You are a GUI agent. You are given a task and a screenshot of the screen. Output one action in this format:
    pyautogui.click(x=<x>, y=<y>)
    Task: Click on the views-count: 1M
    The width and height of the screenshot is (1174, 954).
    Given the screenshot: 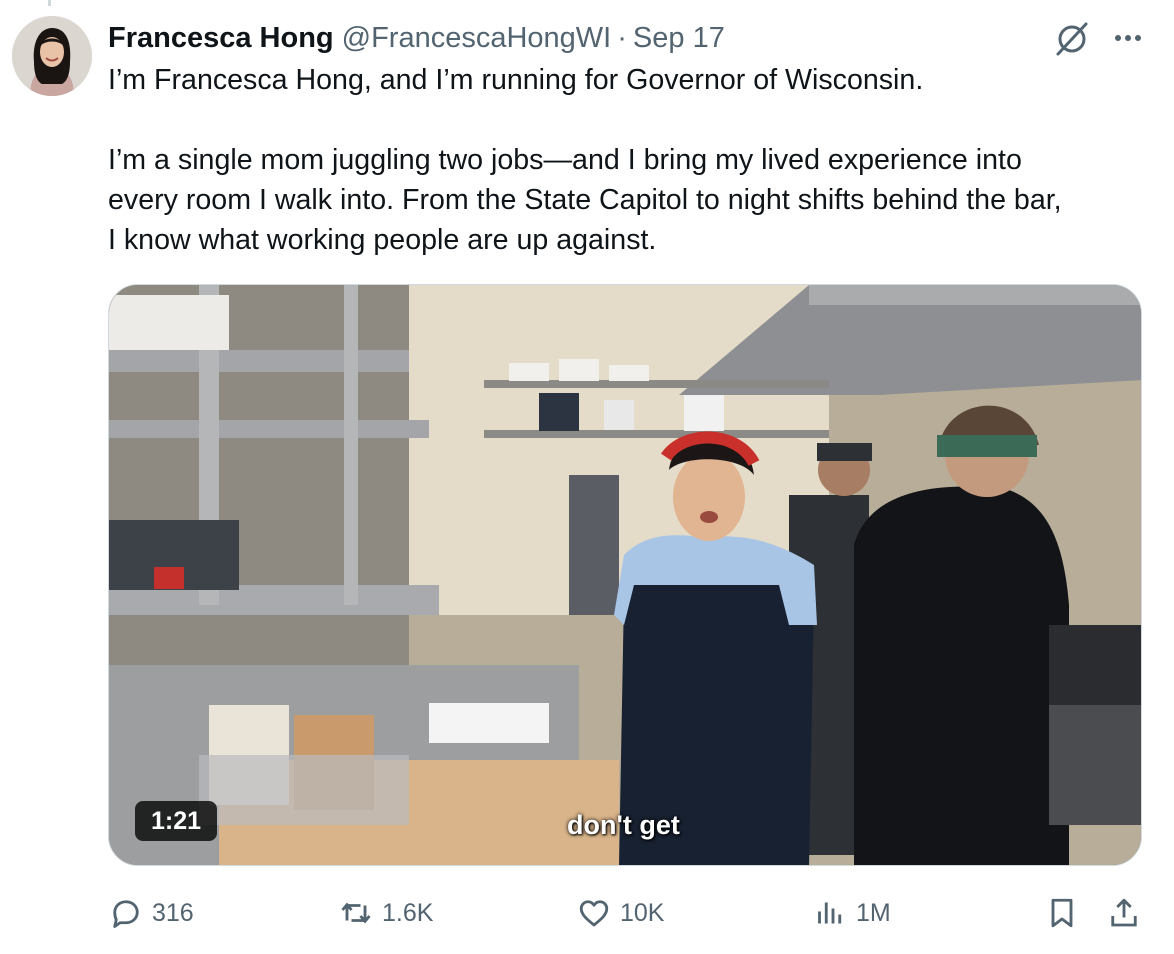 What is the action you would take?
    pyautogui.click(x=873, y=912)
    